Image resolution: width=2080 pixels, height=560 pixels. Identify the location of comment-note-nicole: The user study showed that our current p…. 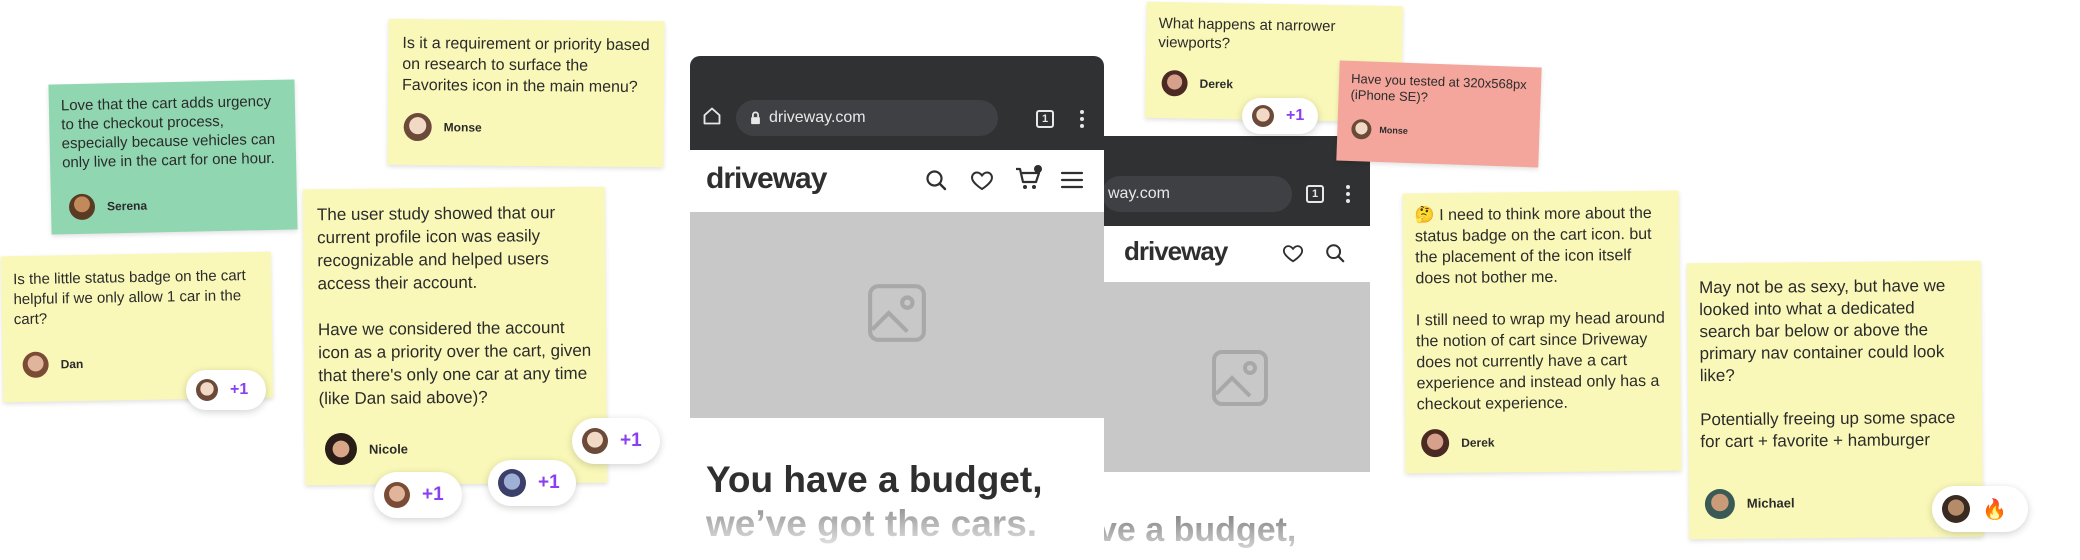
(455, 336).